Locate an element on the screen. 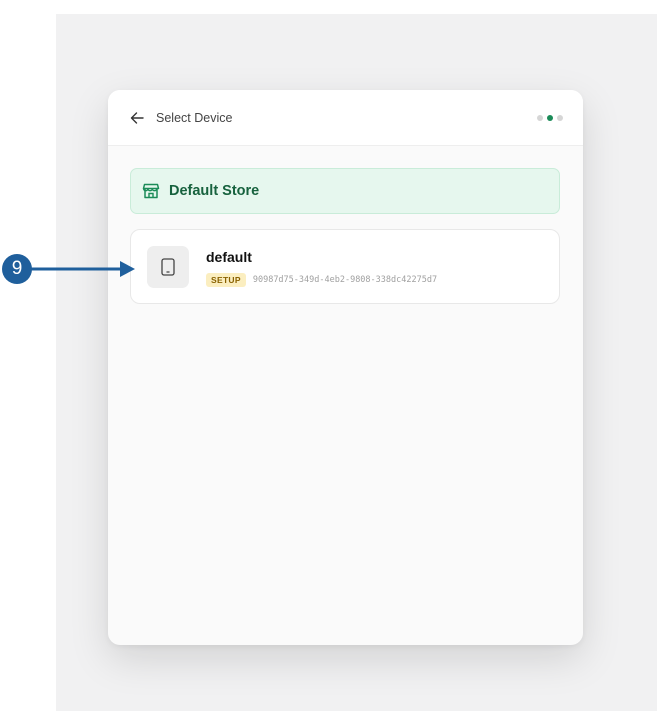 Image resolution: width=657 pixels, height=711 pixels. device-icon-box is located at coordinates (168, 267).